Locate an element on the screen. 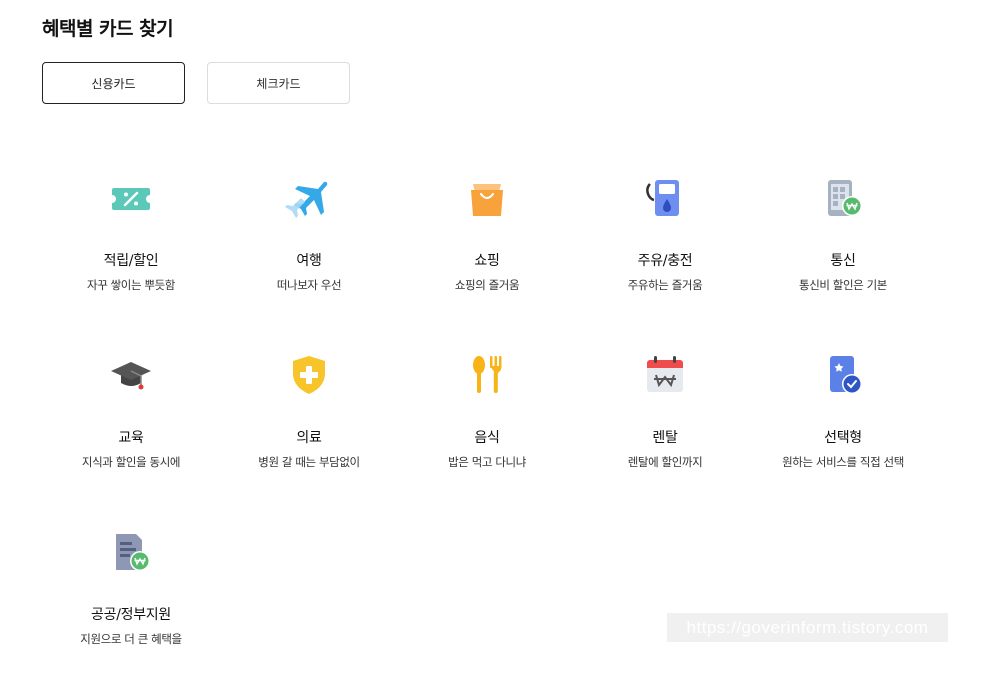 This screenshot has width=988, height=683. coupon-icon is located at coordinates (131, 199).